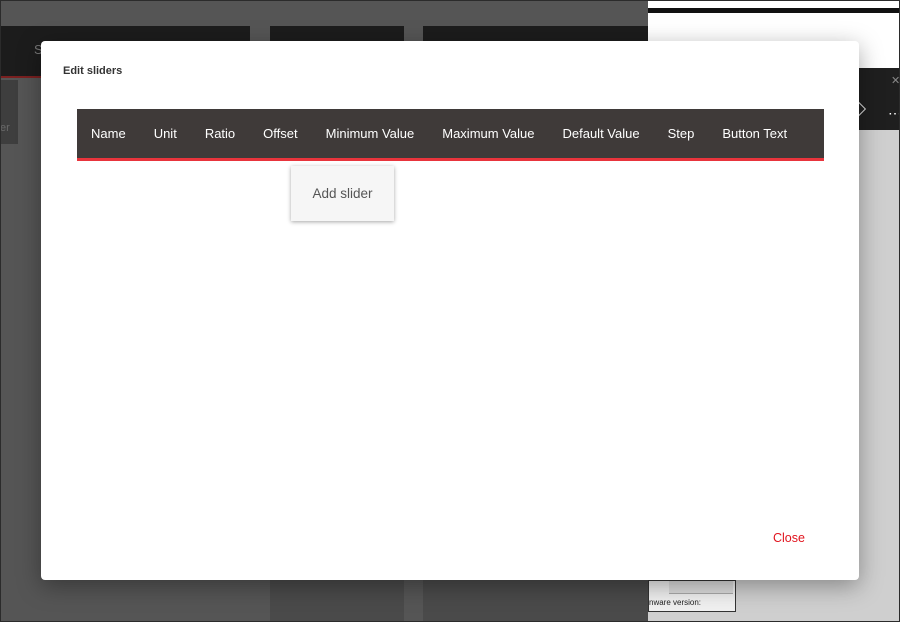  What do you see at coordinates (894, 113) in the screenshot?
I see `more-icon: ⋯` at bounding box center [894, 113].